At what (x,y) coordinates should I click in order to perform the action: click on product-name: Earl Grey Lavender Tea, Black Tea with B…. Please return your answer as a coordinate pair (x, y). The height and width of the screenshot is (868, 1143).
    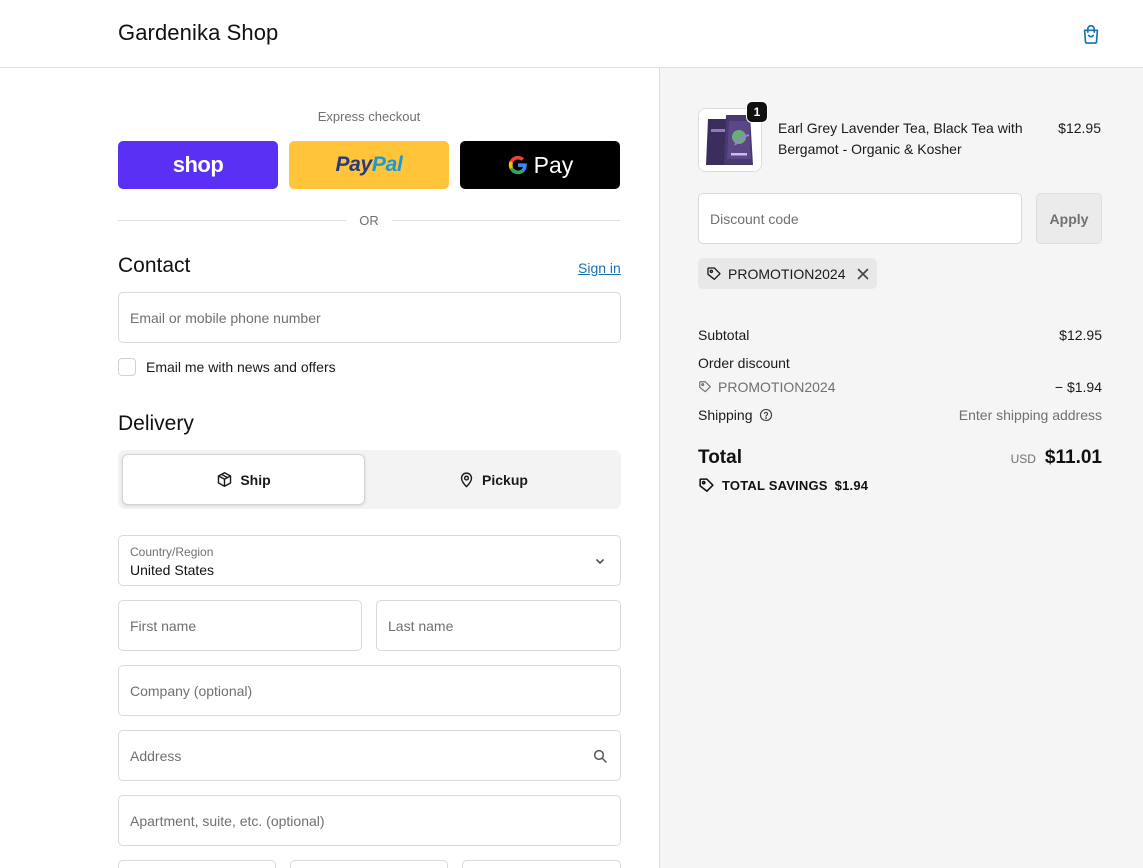
    Looking at the image, I should click on (900, 138).